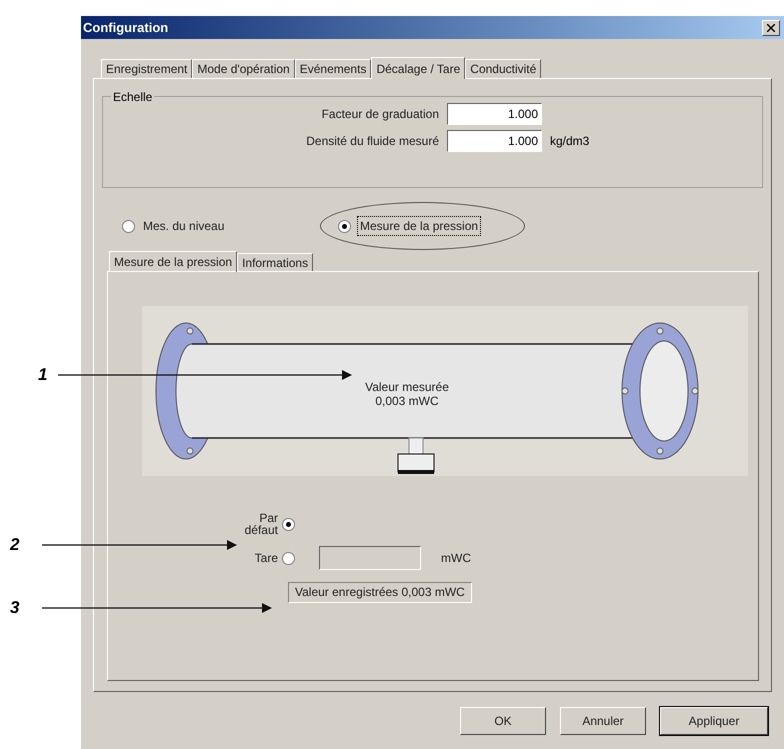  I want to click on callout-number: 2, so click(15, 545).